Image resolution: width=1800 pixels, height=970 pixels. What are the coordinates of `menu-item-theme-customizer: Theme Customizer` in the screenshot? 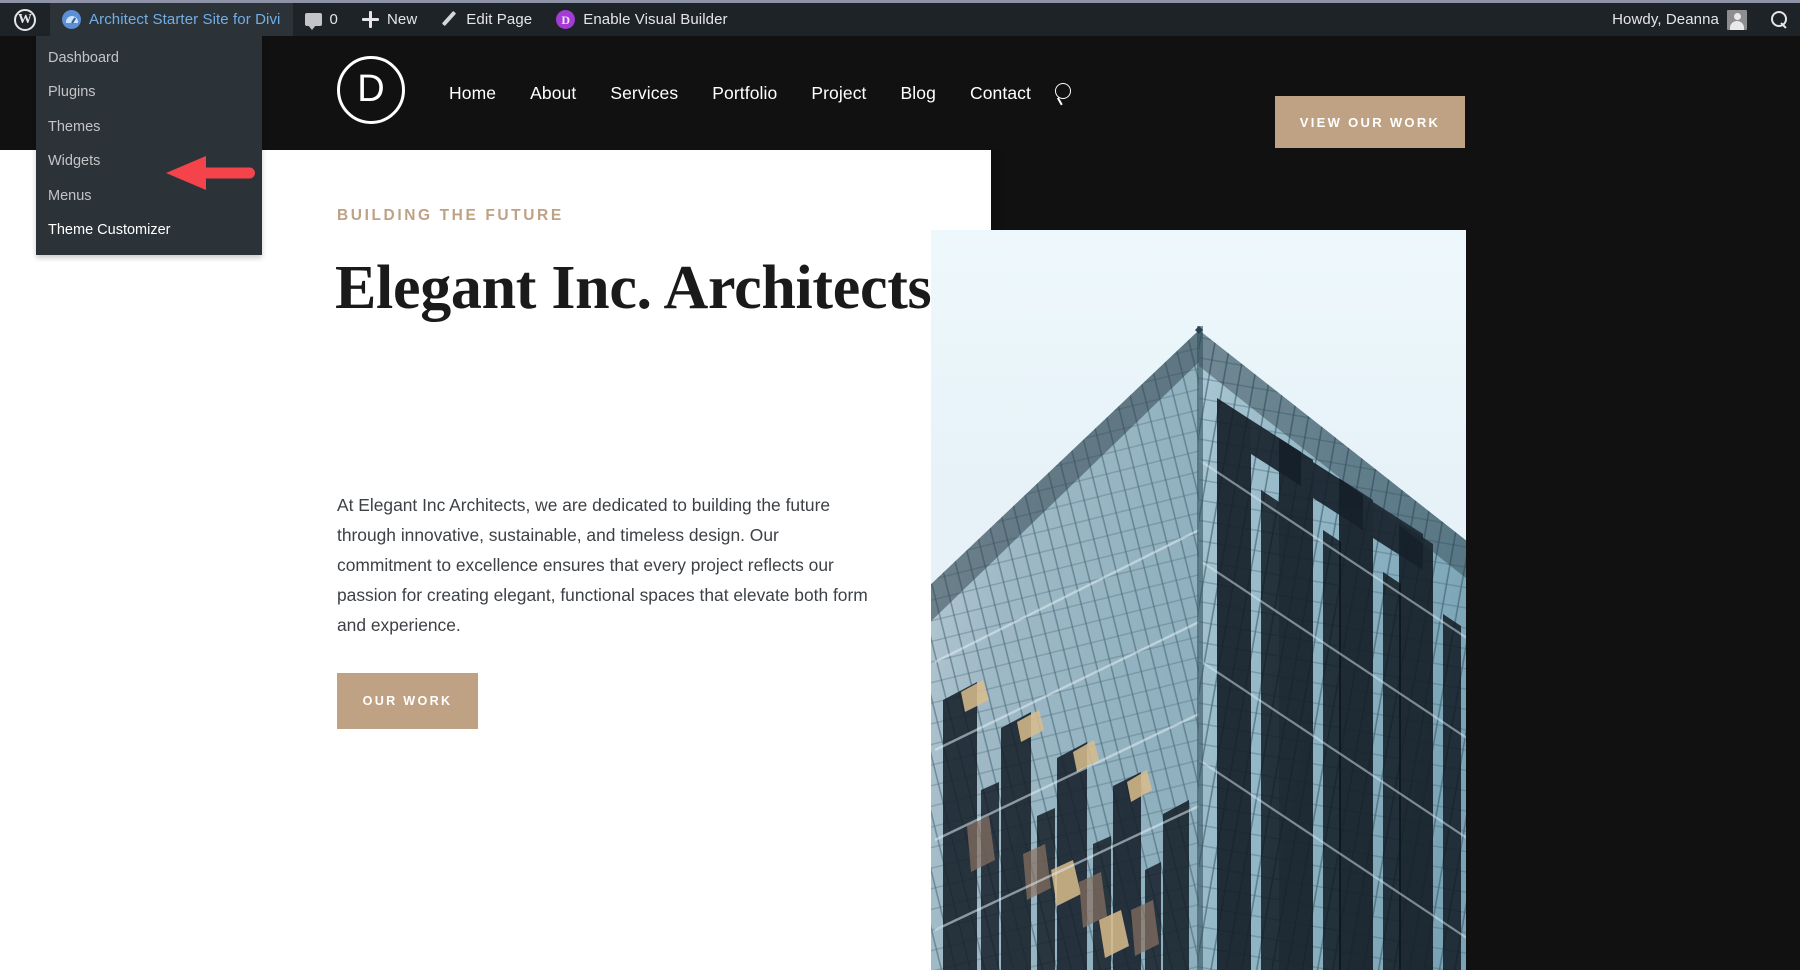 It's located at (149, 230).